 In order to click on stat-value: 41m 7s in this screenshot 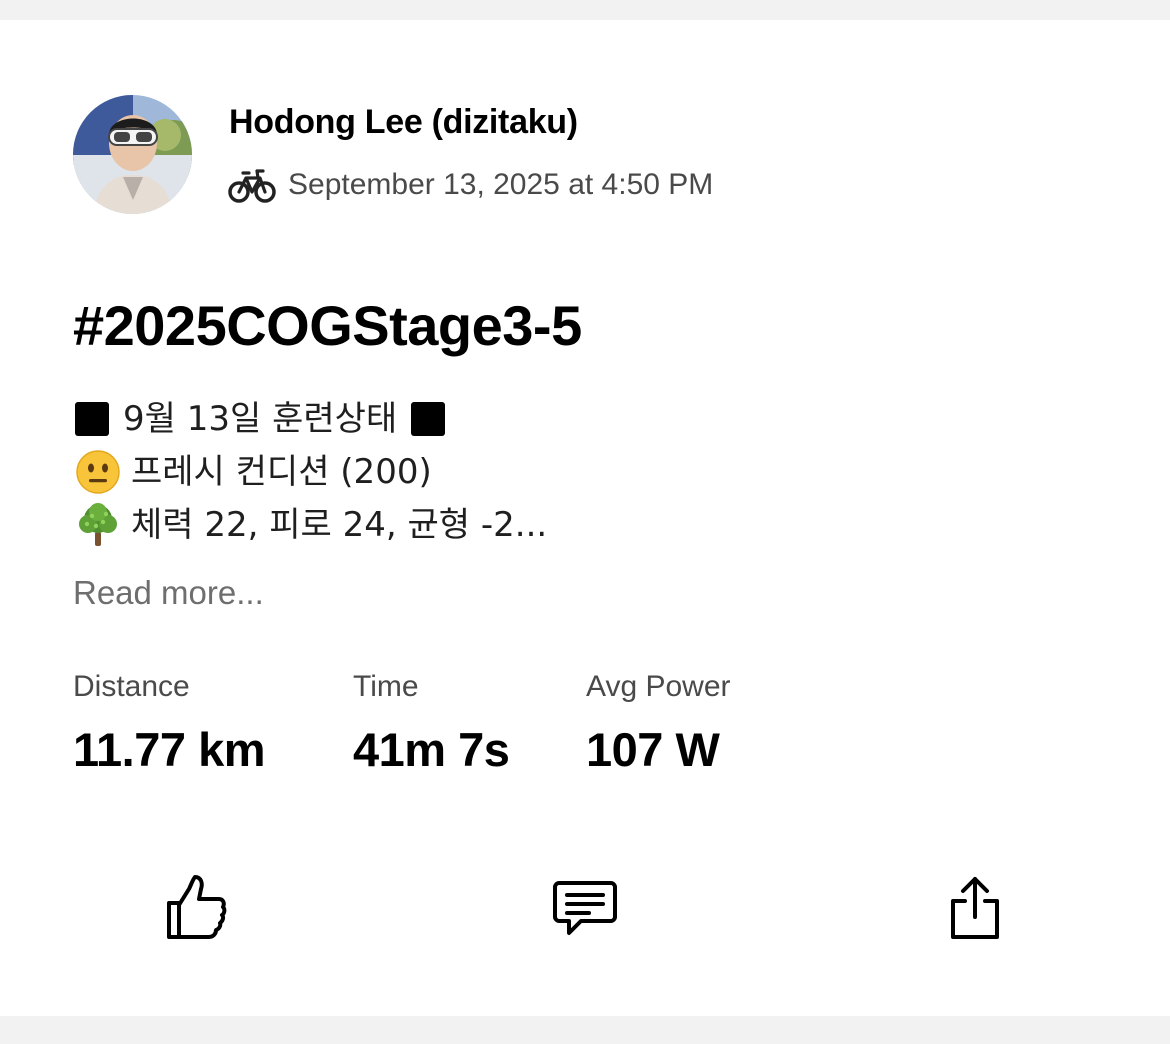, I will do `click(431, 749)`.